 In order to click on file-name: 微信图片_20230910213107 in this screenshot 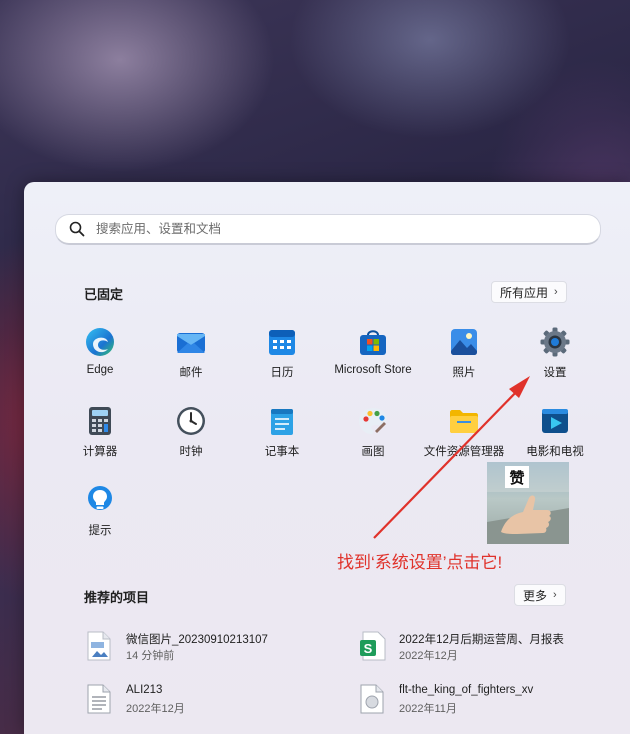, I will do `click(197, 640)`.